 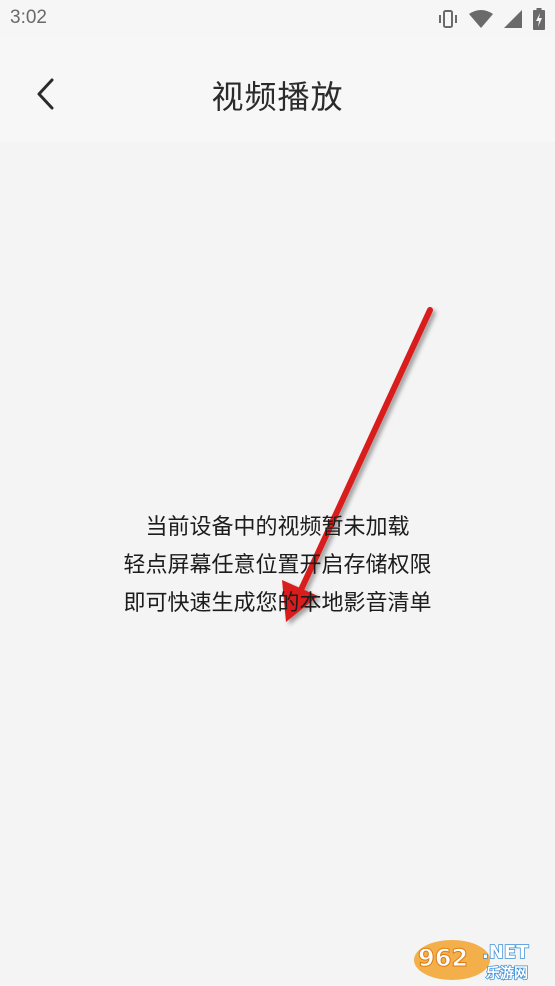 I want to click on empty-state-line: 当前设备中的视频暂未加载, so click(x=277, y=527).